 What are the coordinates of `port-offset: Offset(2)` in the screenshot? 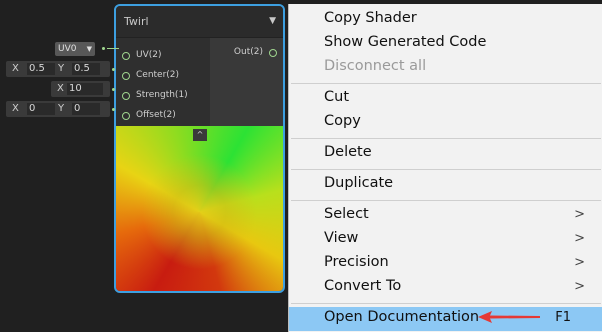 It's located at (163, 116).